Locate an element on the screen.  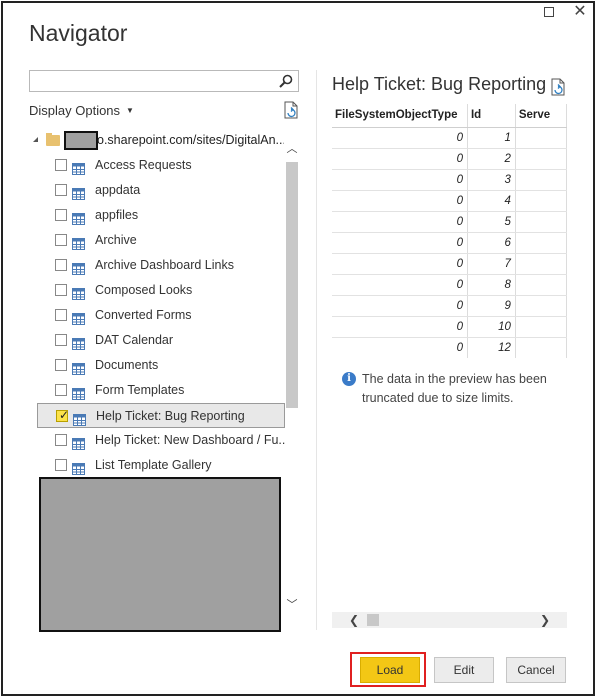
edit-button: Edit is located at coordinates (464, 670).